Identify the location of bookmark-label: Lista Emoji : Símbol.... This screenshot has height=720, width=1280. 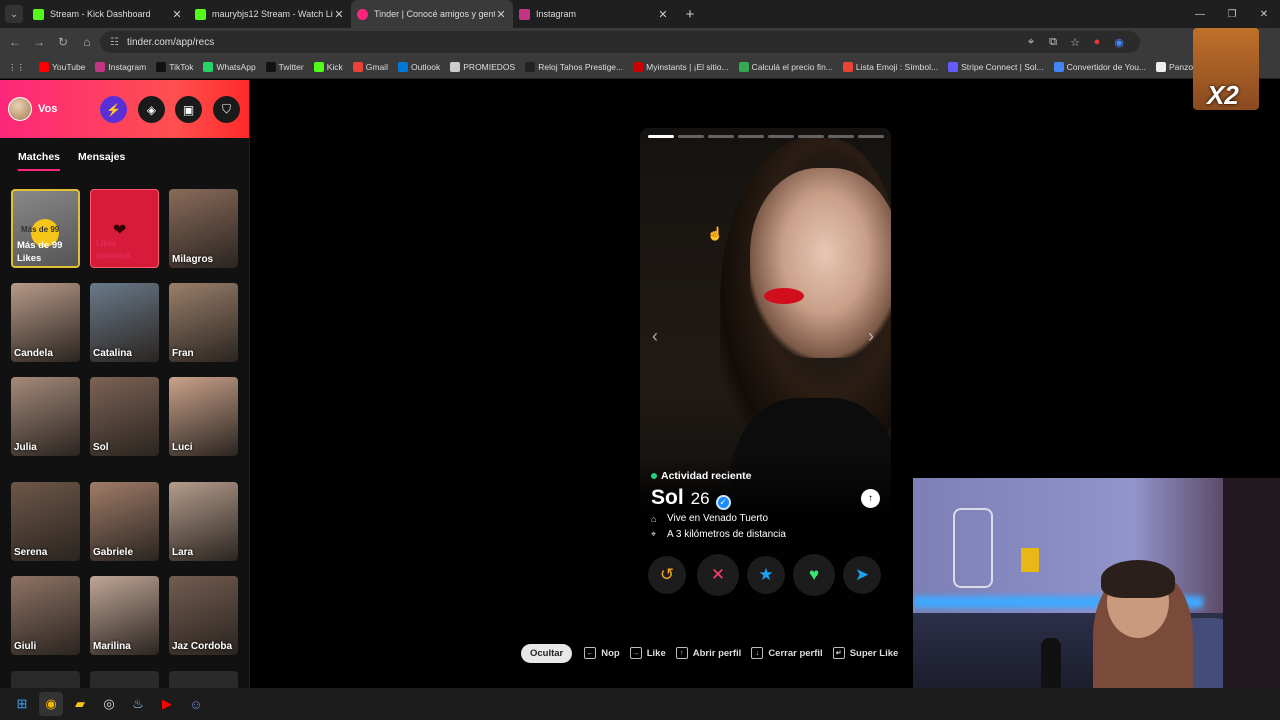
(897, 67).